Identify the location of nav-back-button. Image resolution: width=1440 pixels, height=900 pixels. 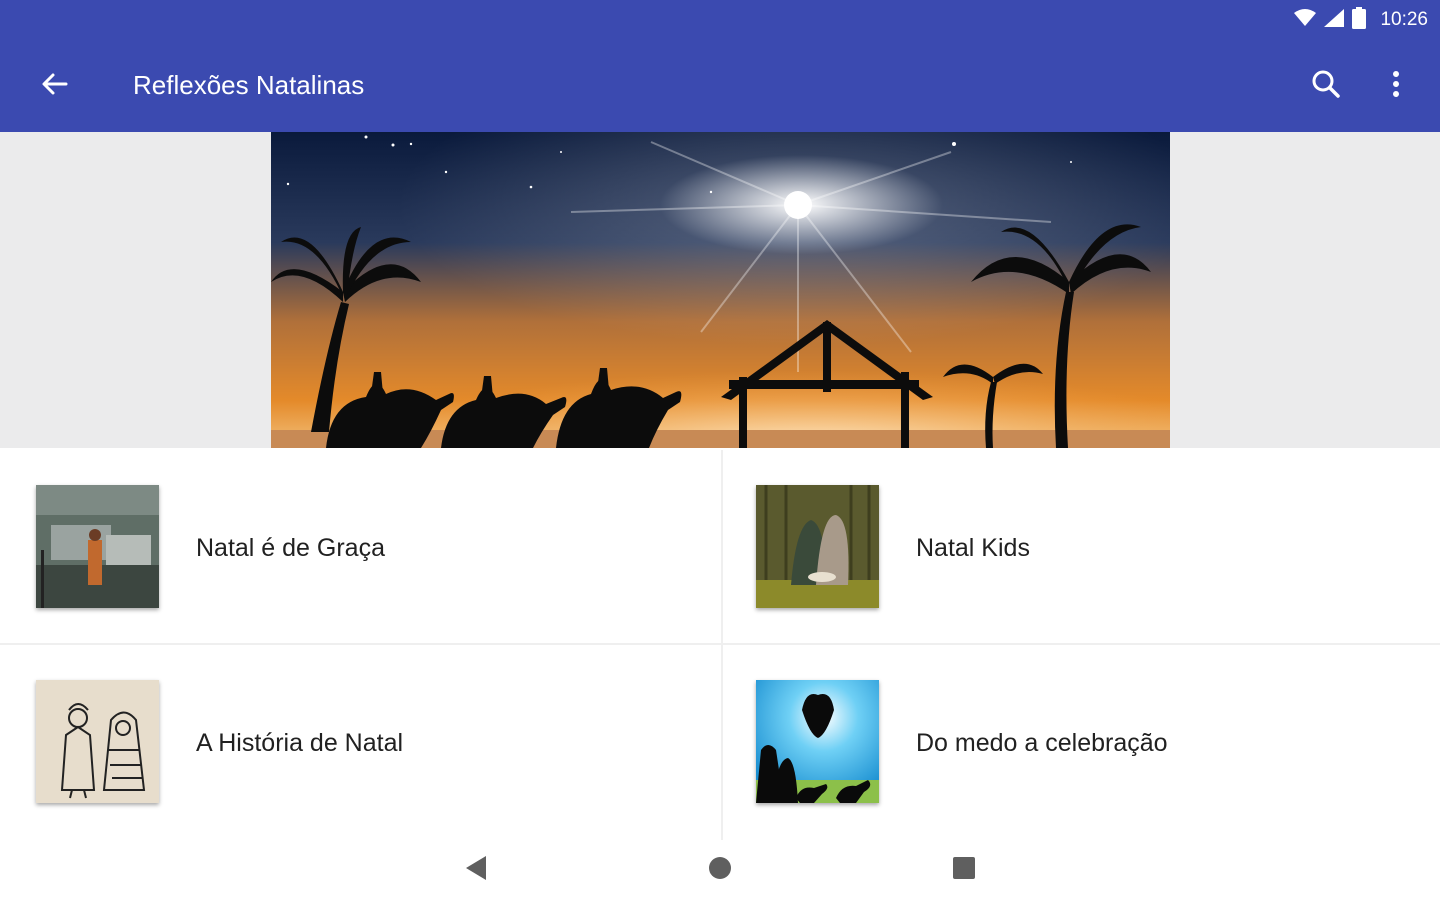
(476, 870).